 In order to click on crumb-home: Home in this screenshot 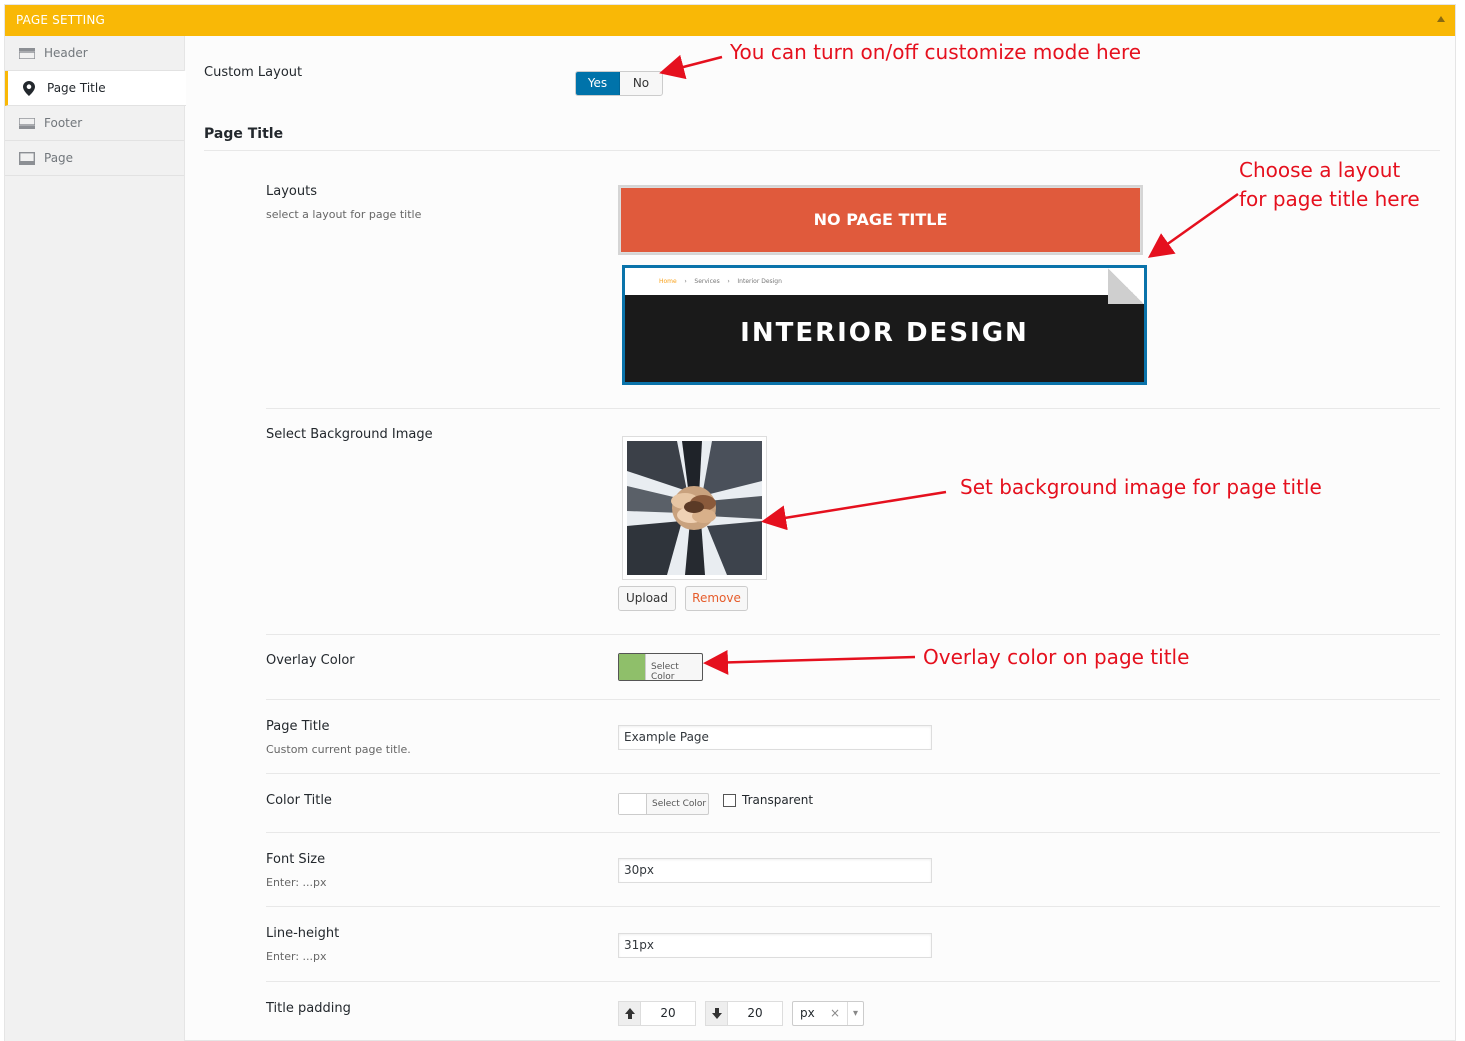, I will do `click(668, 281)`.